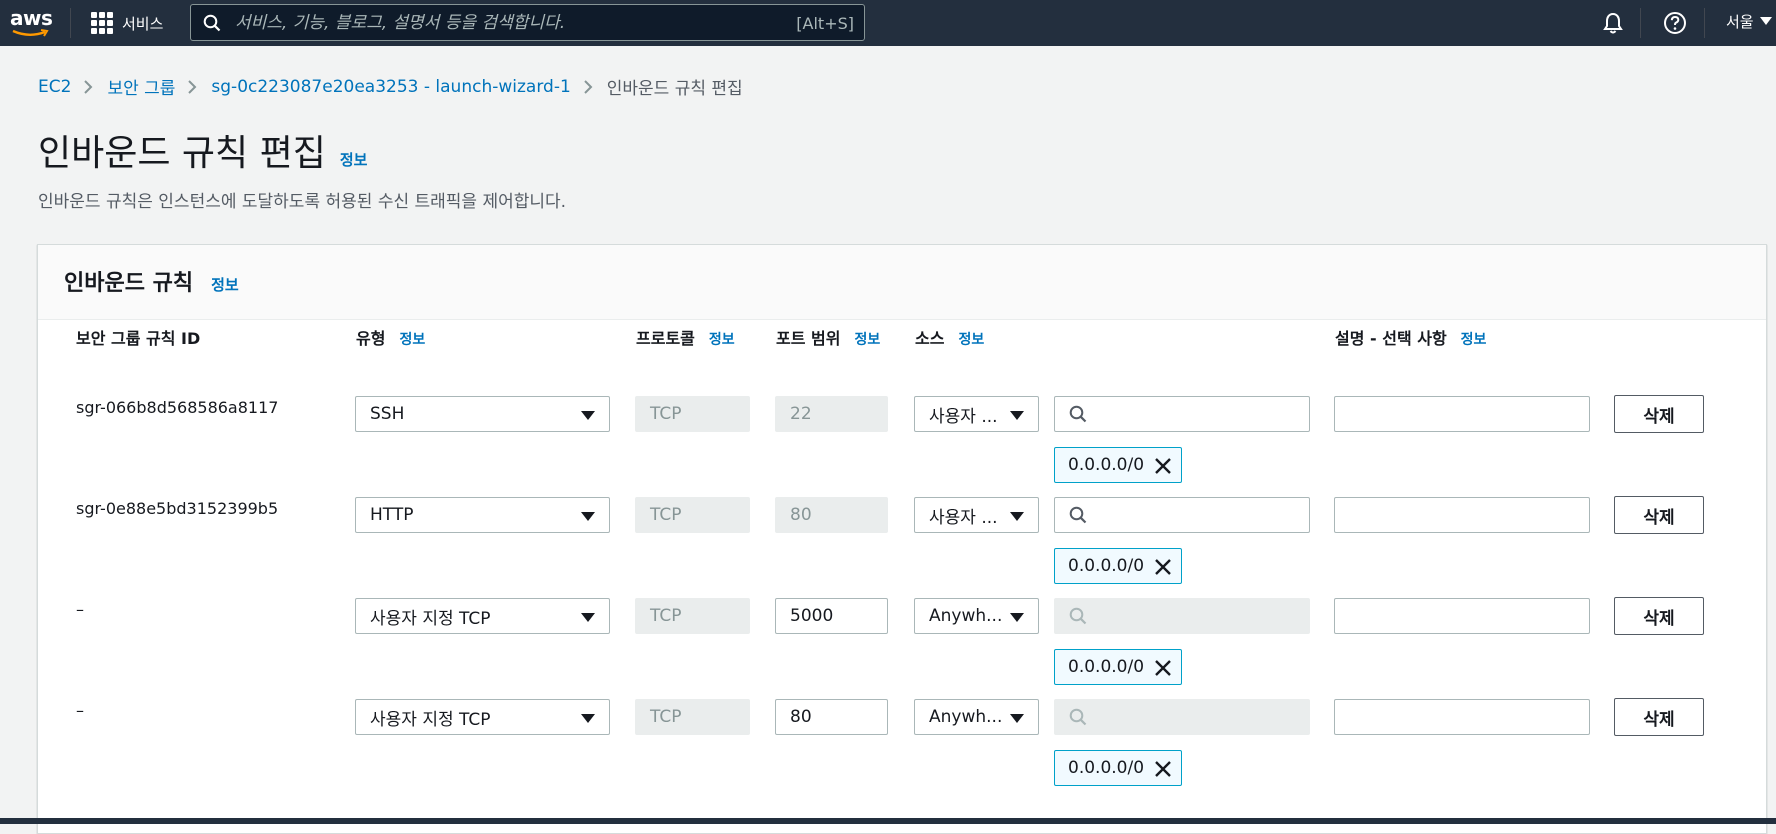  What do you see at coordinates (888, 821) in the screenshot?
I see `window-bottom-edge` at bounding box center [888, 821].